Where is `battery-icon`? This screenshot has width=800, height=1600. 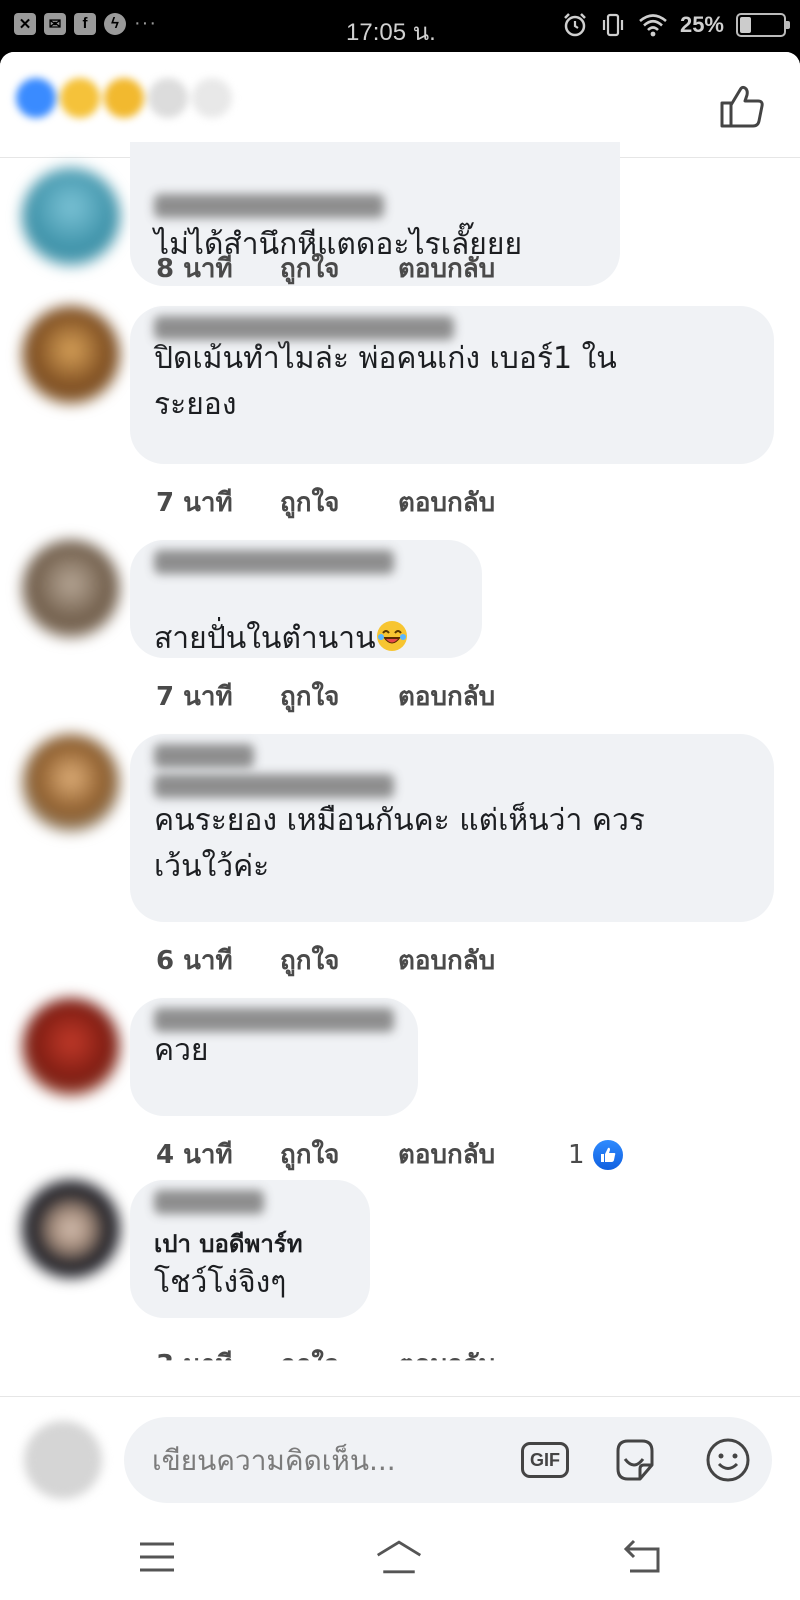 battery-icon is located at coordinates (763, 25).